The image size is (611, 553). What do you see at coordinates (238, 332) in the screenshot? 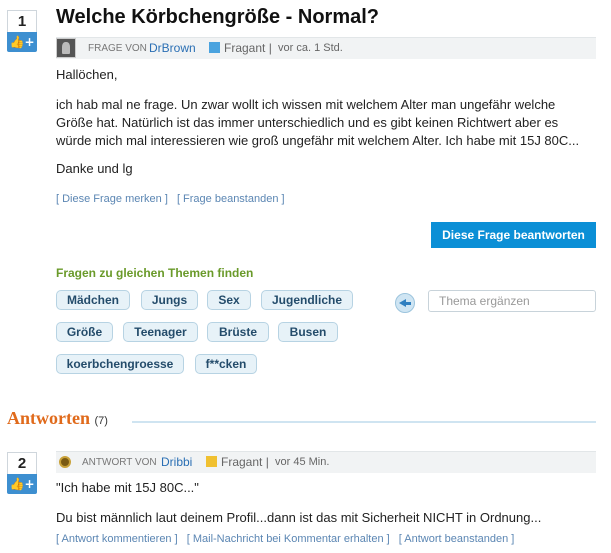
I see `topic-tag: Brüste` at bounding box center [238, 332].